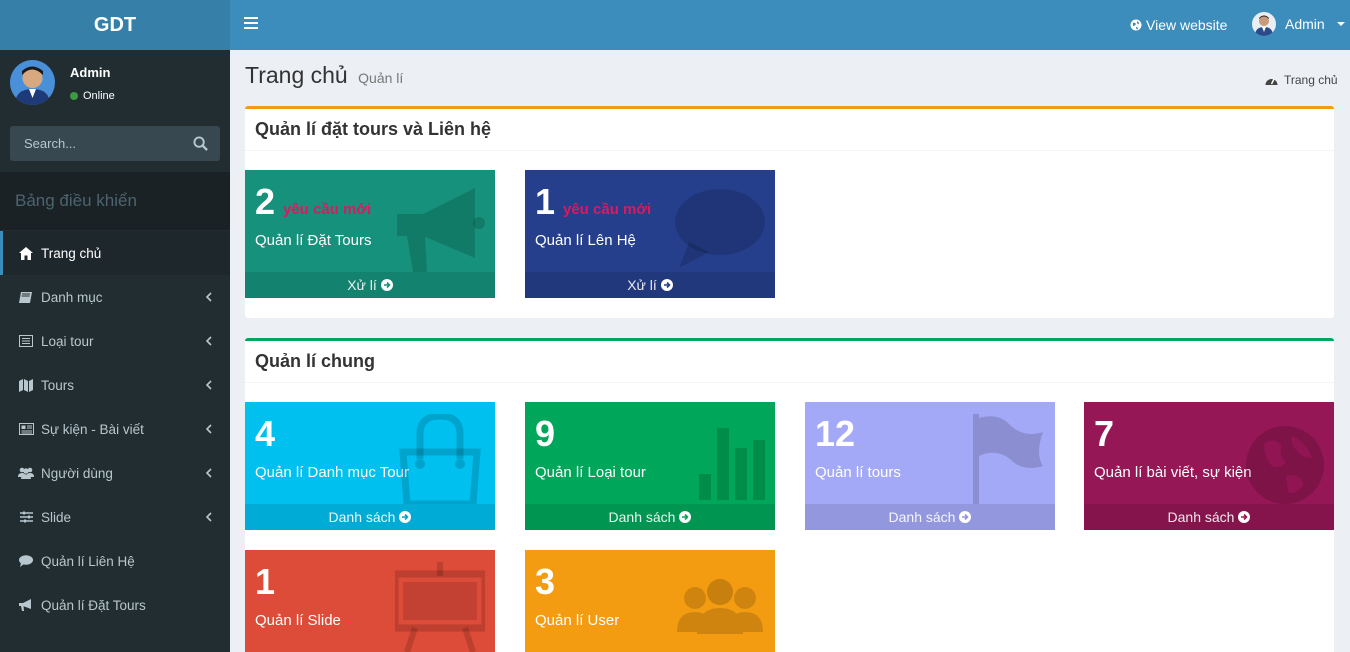 Image resolution: width=1350 pixels, height=652 pixels. I want to click on articles-events-tile: 7 Quản lí bài viết, sự kiện Danh sách, so click(1209, 466).